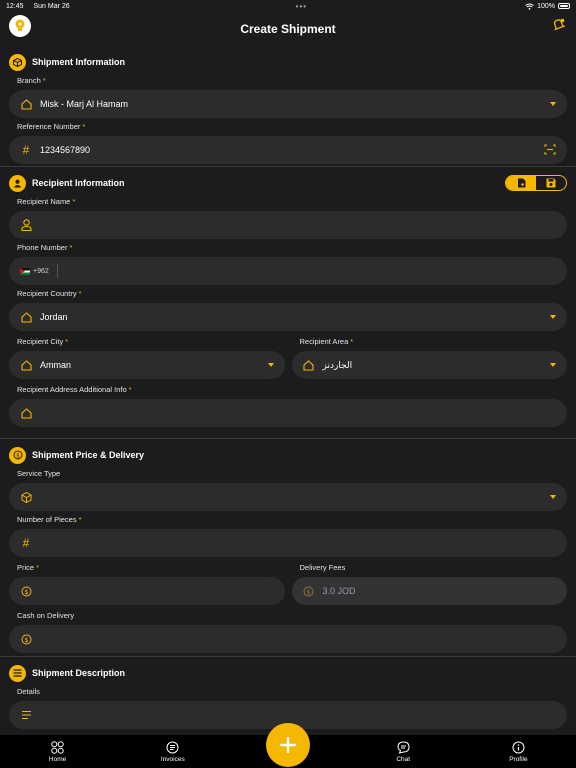 The width and height of the screenshot is (576, 768). Describe the element at coordinates (288, 183) in the screenshot. I see `section-header: Recipient Information` at that location.